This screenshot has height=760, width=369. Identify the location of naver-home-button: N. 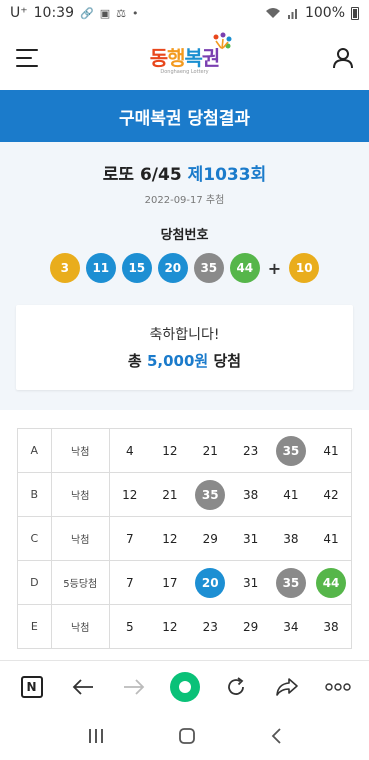
(32, 687).